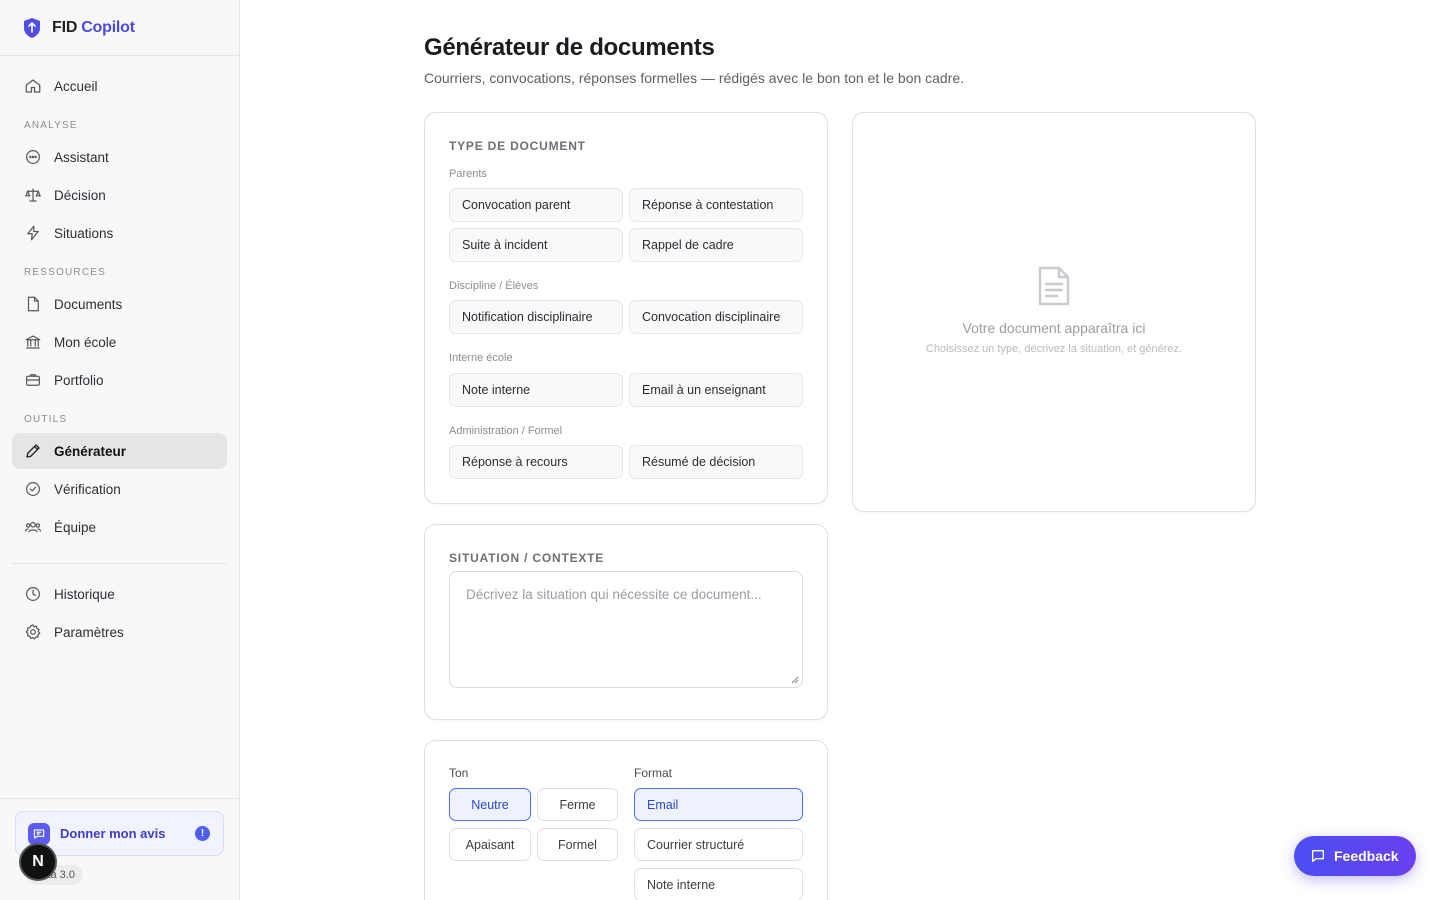 The width and height of the screenshot is (1440, 900). I want to click on section-label-analyse: ANALYSE, so click(51, 125).